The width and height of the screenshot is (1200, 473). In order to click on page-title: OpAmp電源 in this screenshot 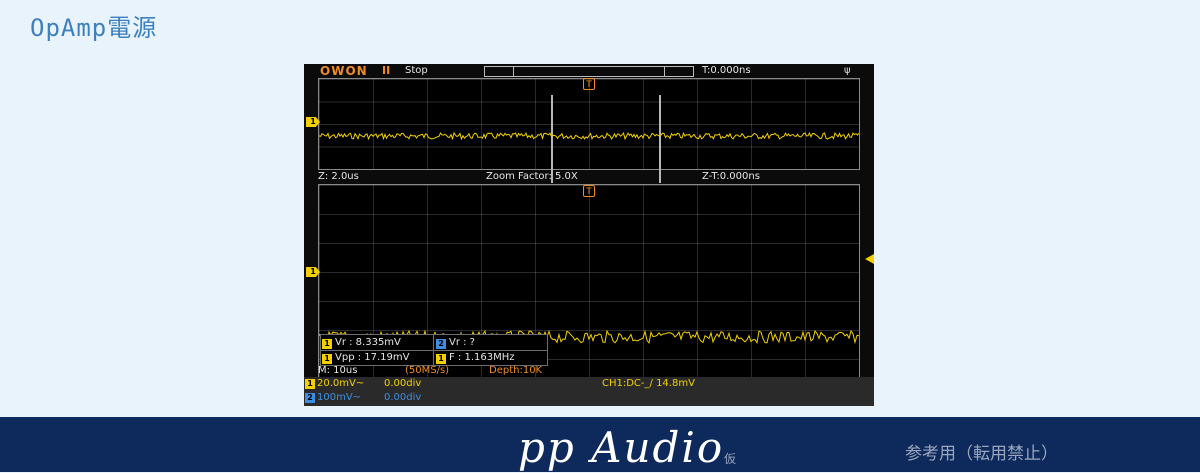, I will do `click(94, 28)`.